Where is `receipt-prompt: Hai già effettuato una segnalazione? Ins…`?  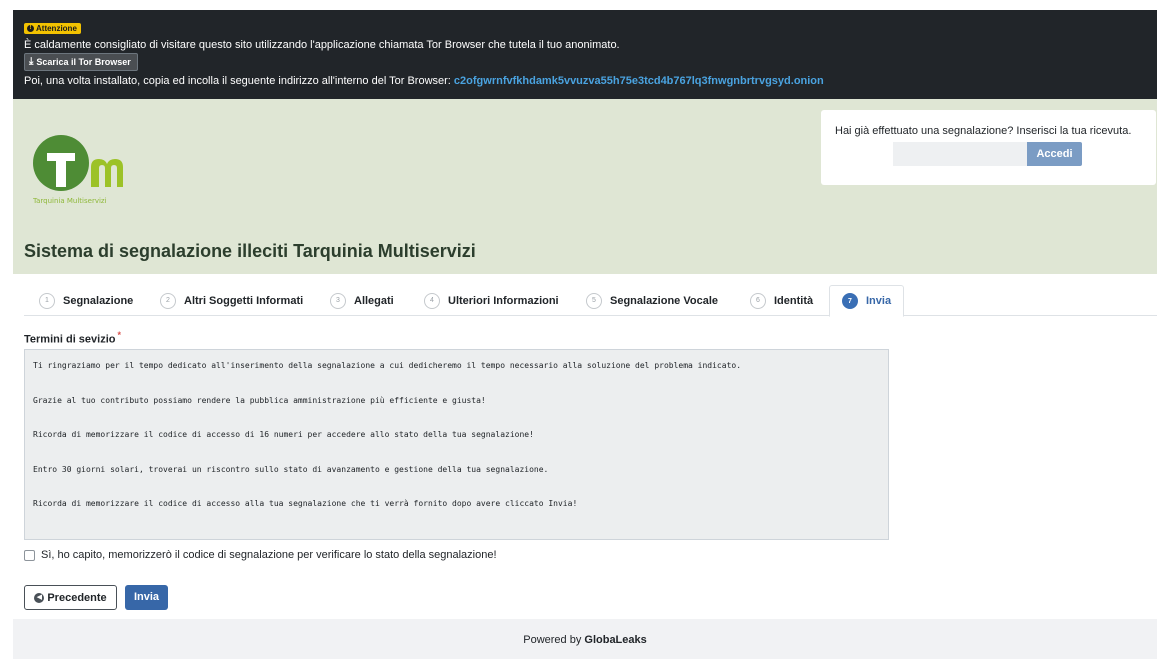
receipt-prompt: Hai già effettuato una segnalazione? Ins… is located at coordinates (983, 131).